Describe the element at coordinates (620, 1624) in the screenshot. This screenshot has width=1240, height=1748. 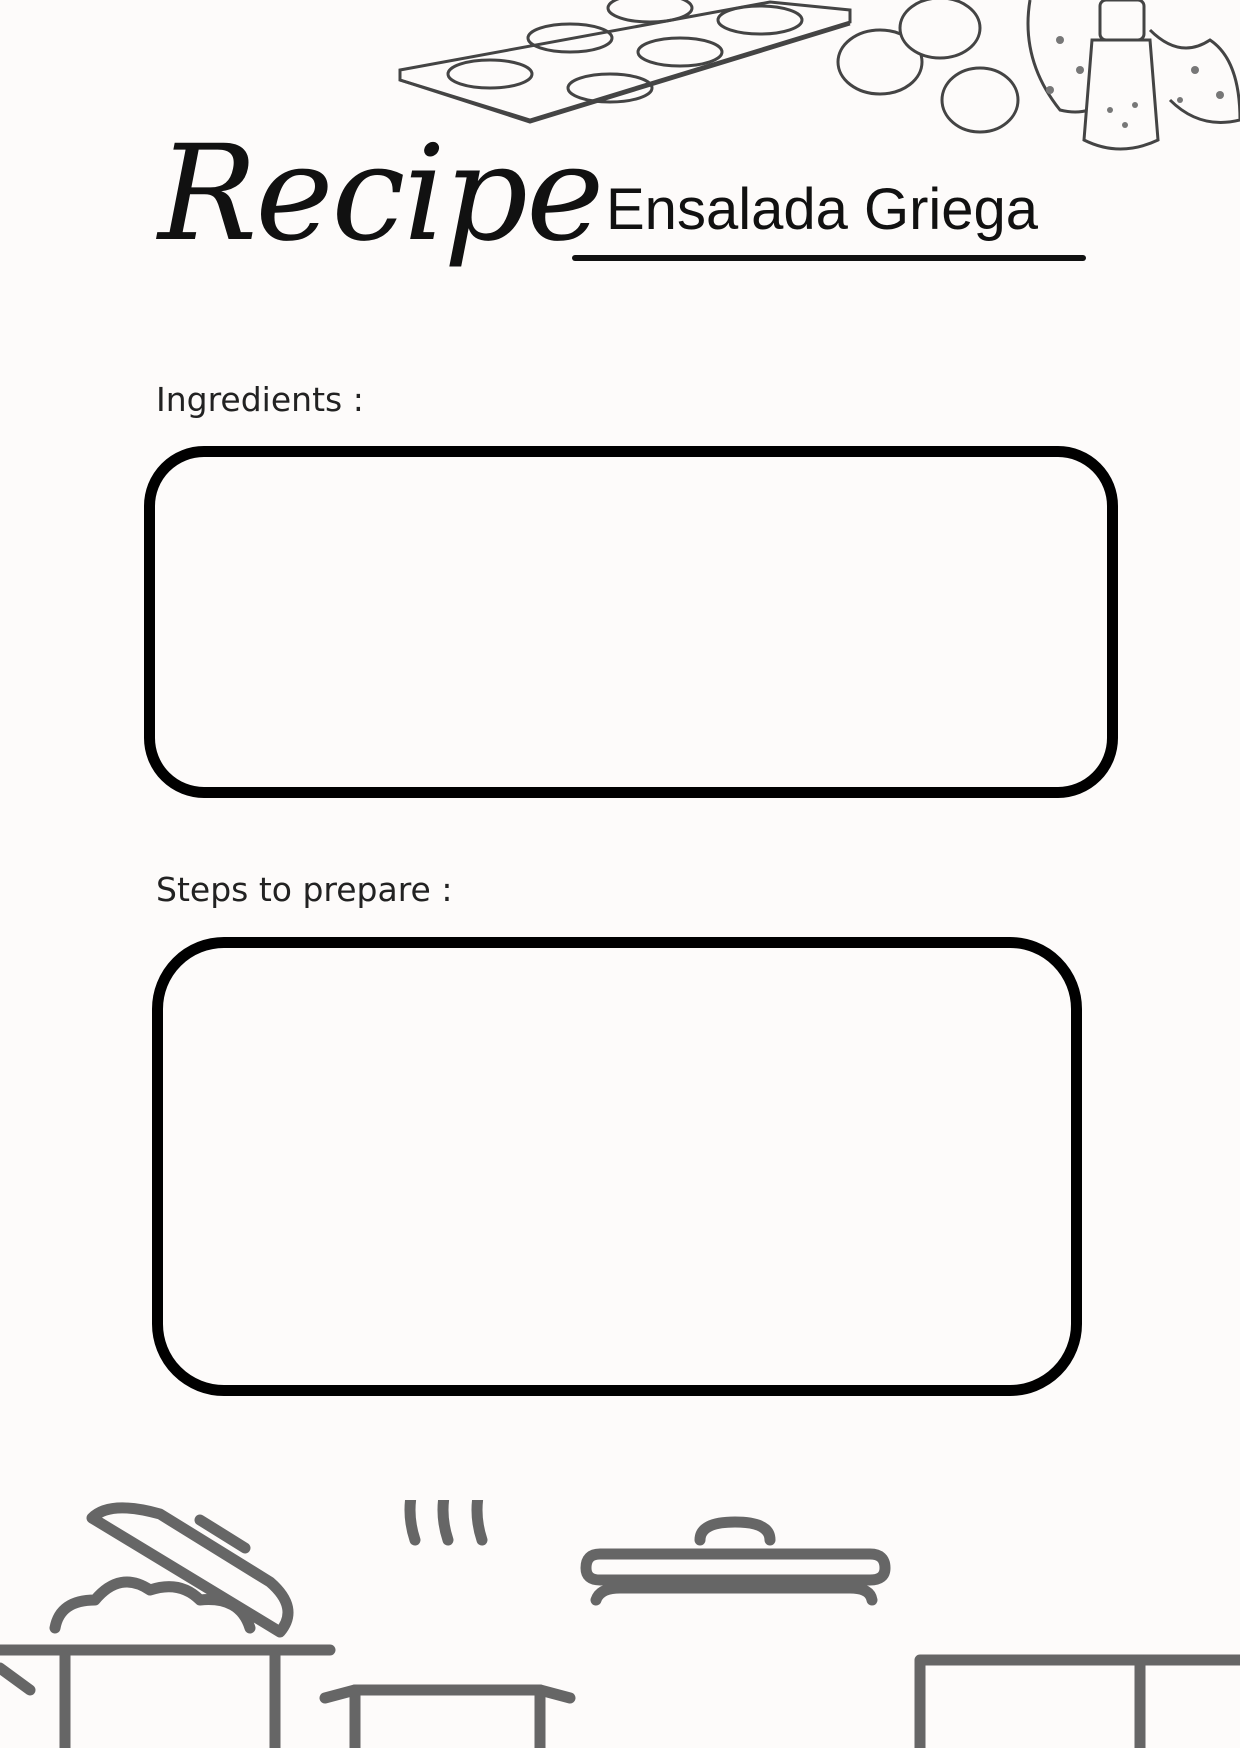
I see `cooking-pots-illustration-icon` at that location.